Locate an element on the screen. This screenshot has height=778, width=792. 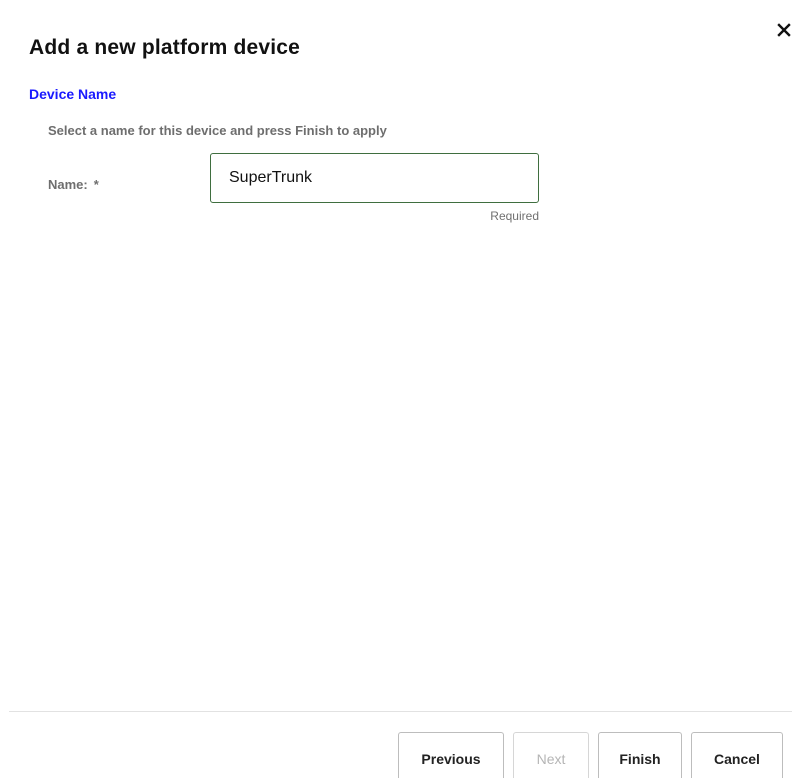
dialog-title: Add a new platform device is located at coordinates (165, 47).